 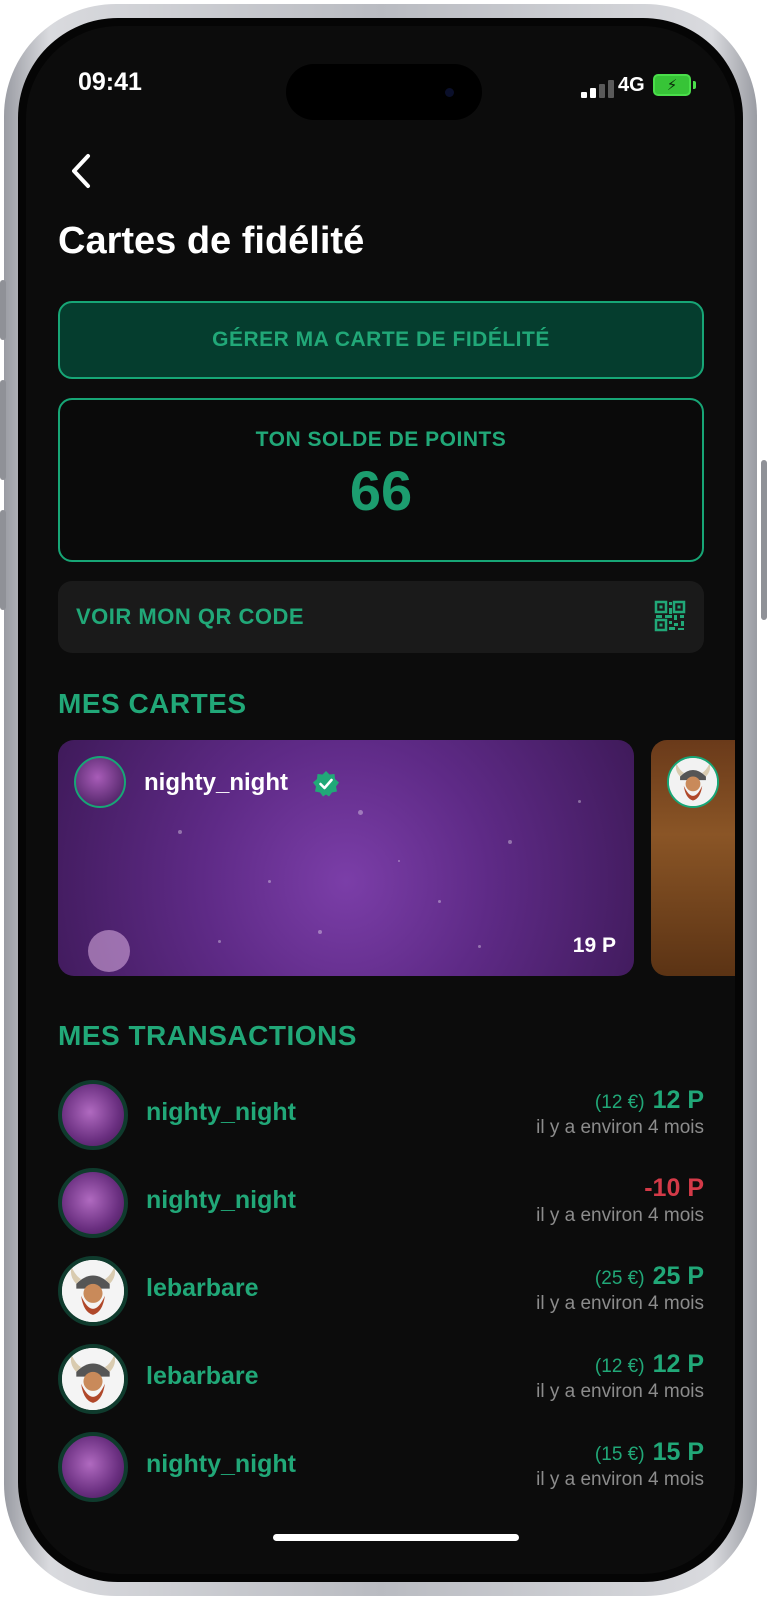 I want to click on balance-value: 66, so click(x=381, y=490).